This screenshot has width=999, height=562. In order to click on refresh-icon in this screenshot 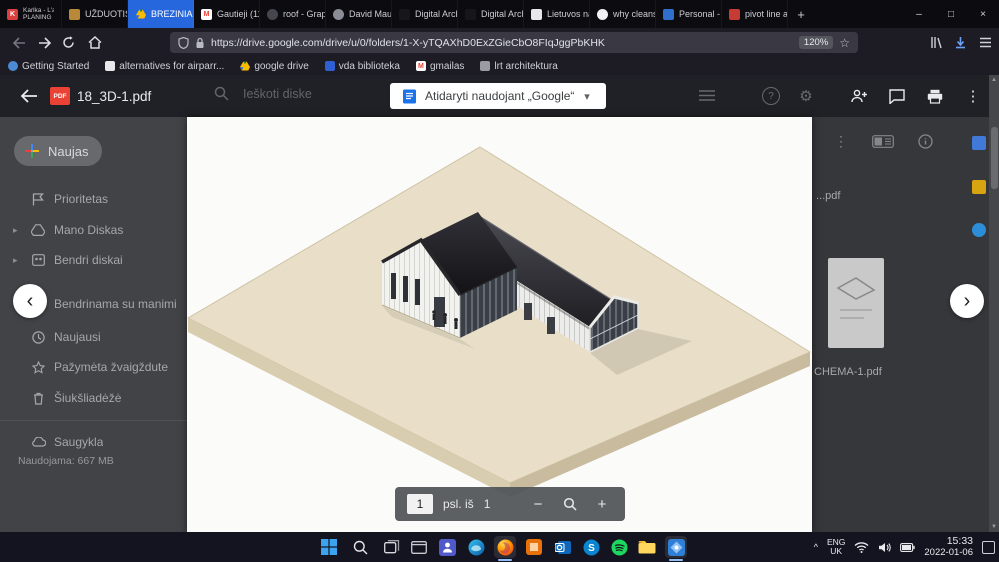, I will do `click(68, 42)`.